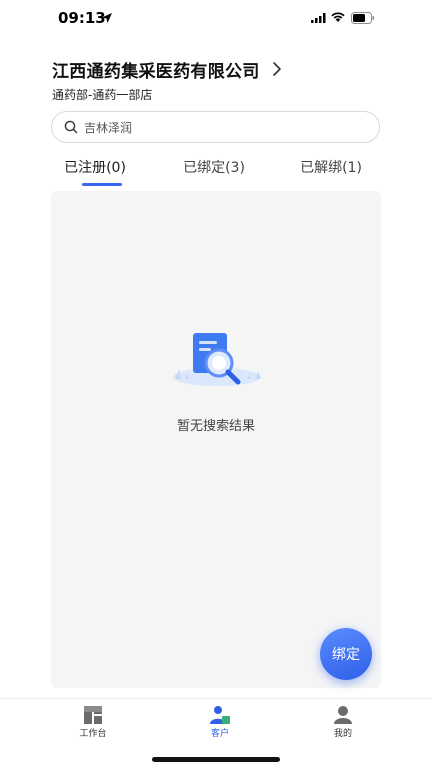  I want to click on nav-label-profile: 我的, so click(342, 734).